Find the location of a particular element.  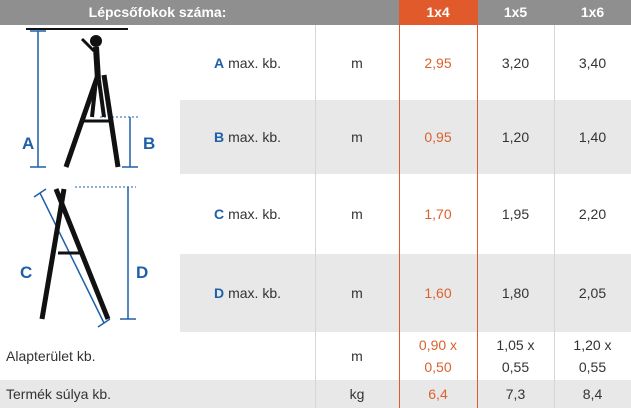

row-b-unit: m is located at coordinates (357, 137).